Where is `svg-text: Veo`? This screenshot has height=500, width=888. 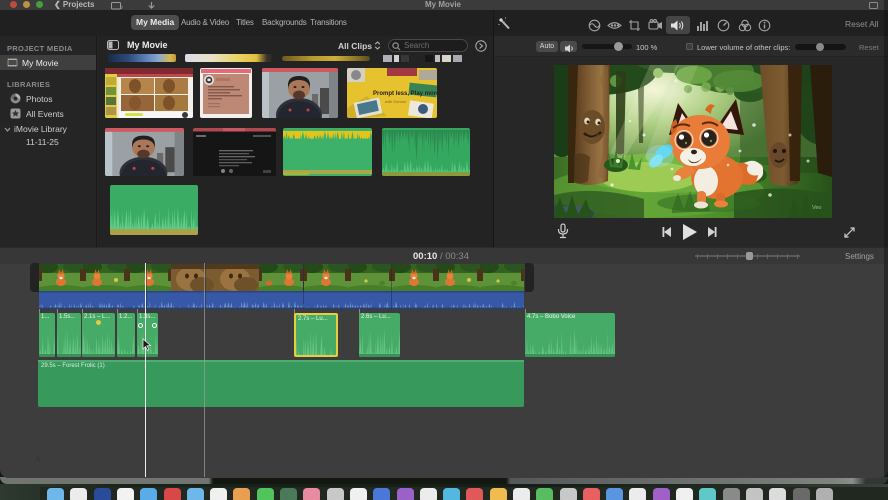
svg-text: Veo is located at coordinates (816, 208).